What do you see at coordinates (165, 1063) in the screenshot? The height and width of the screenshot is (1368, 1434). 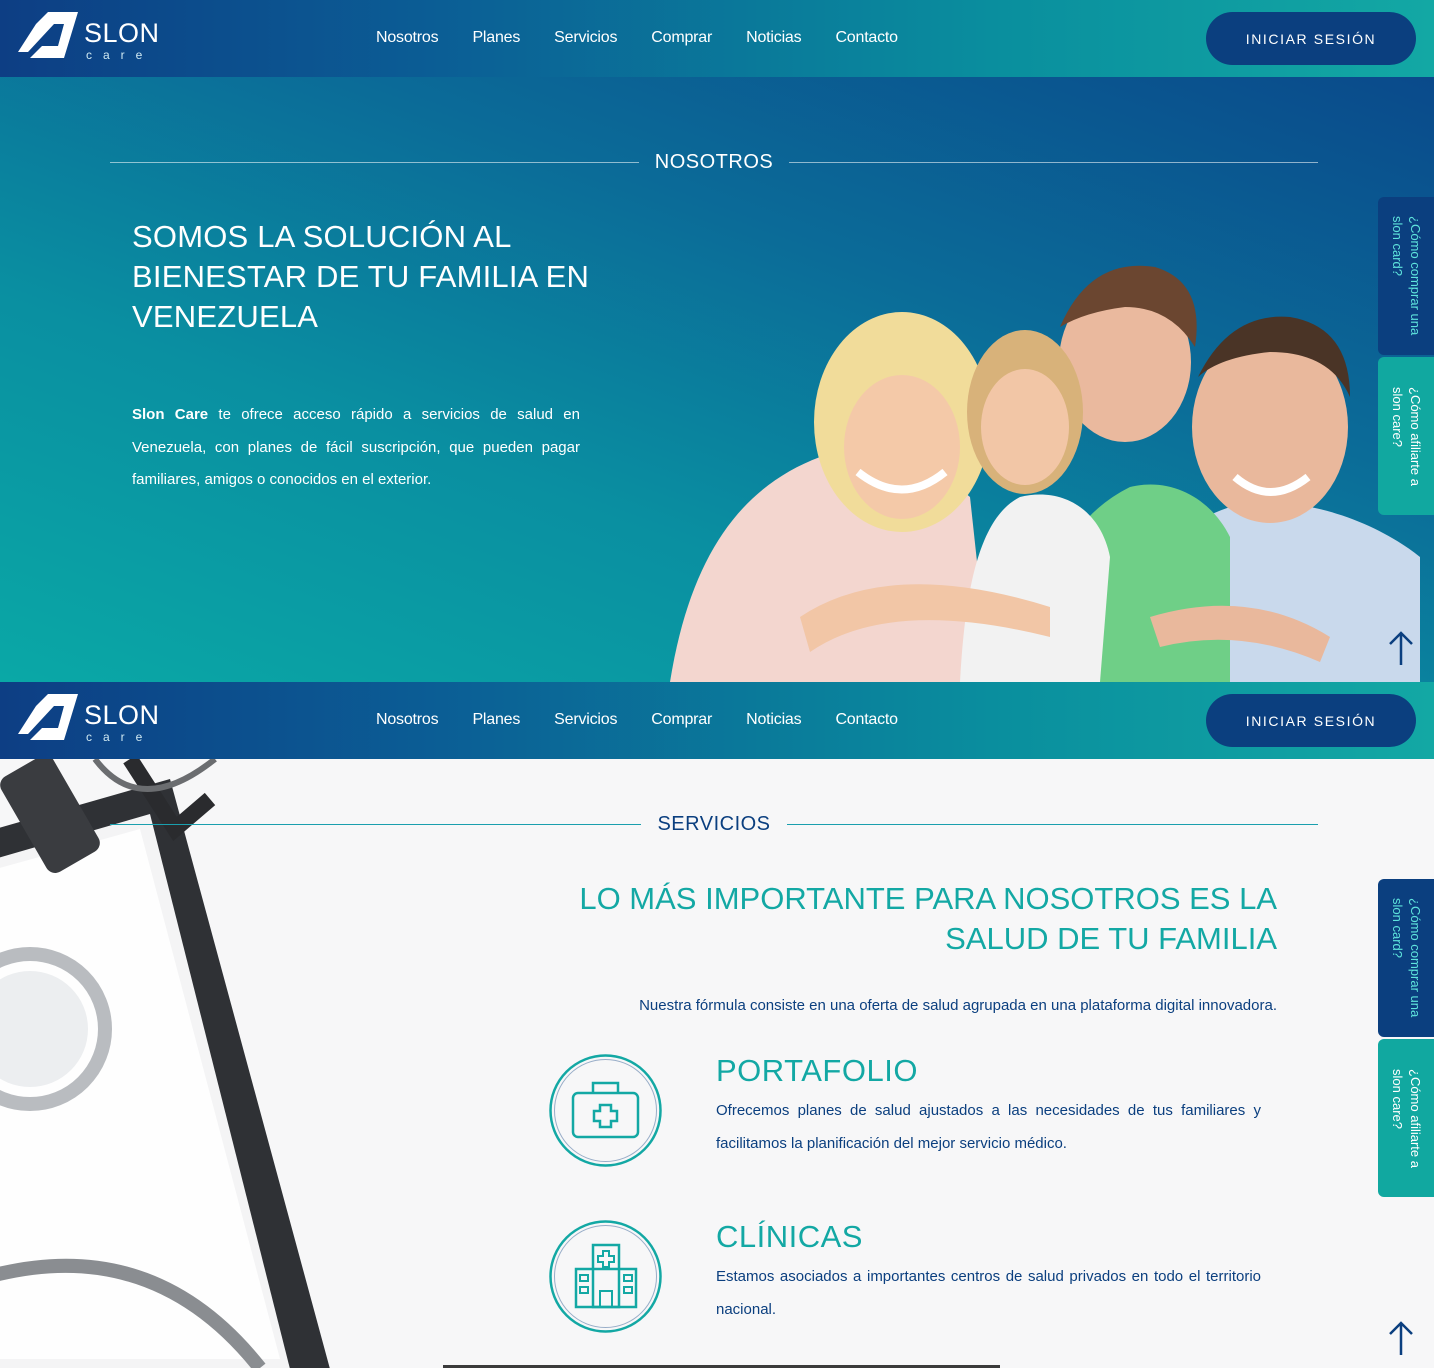 I see `clipboard-stethoscope-image` at bounding box center [165, 1063].